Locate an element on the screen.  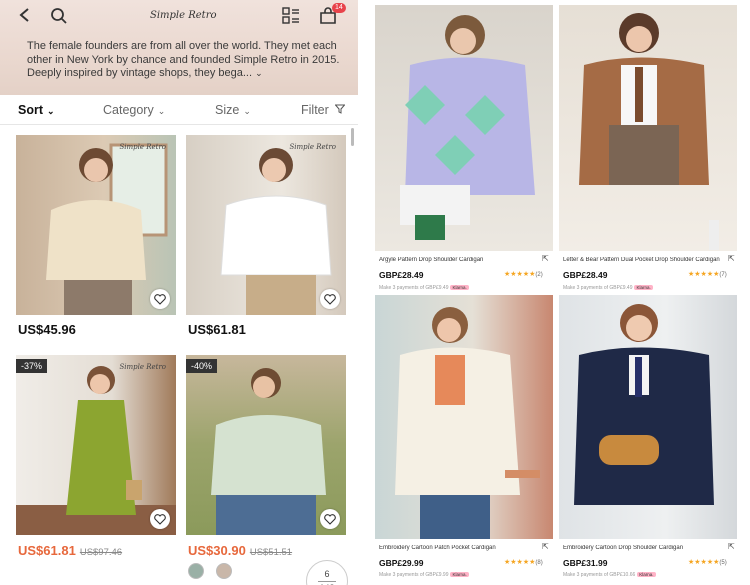
installment-info: Make 3 payments of GBP£9.99 Klarna. is located at coordinates (424, 575).